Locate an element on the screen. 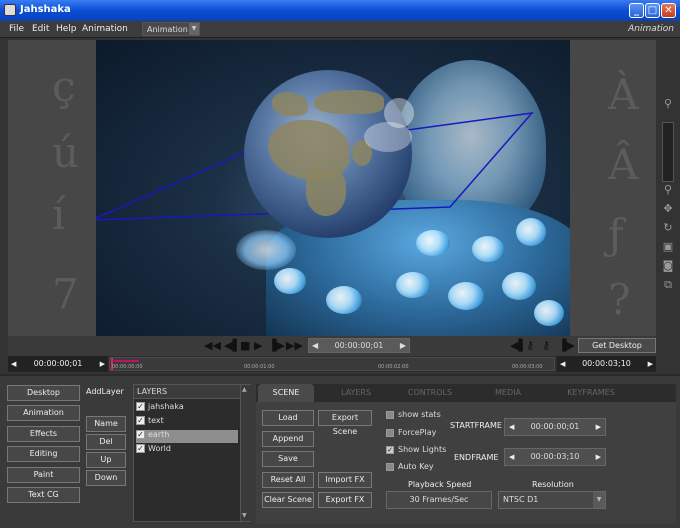  layer-down-button: Down is located at coordinates (106, 478).